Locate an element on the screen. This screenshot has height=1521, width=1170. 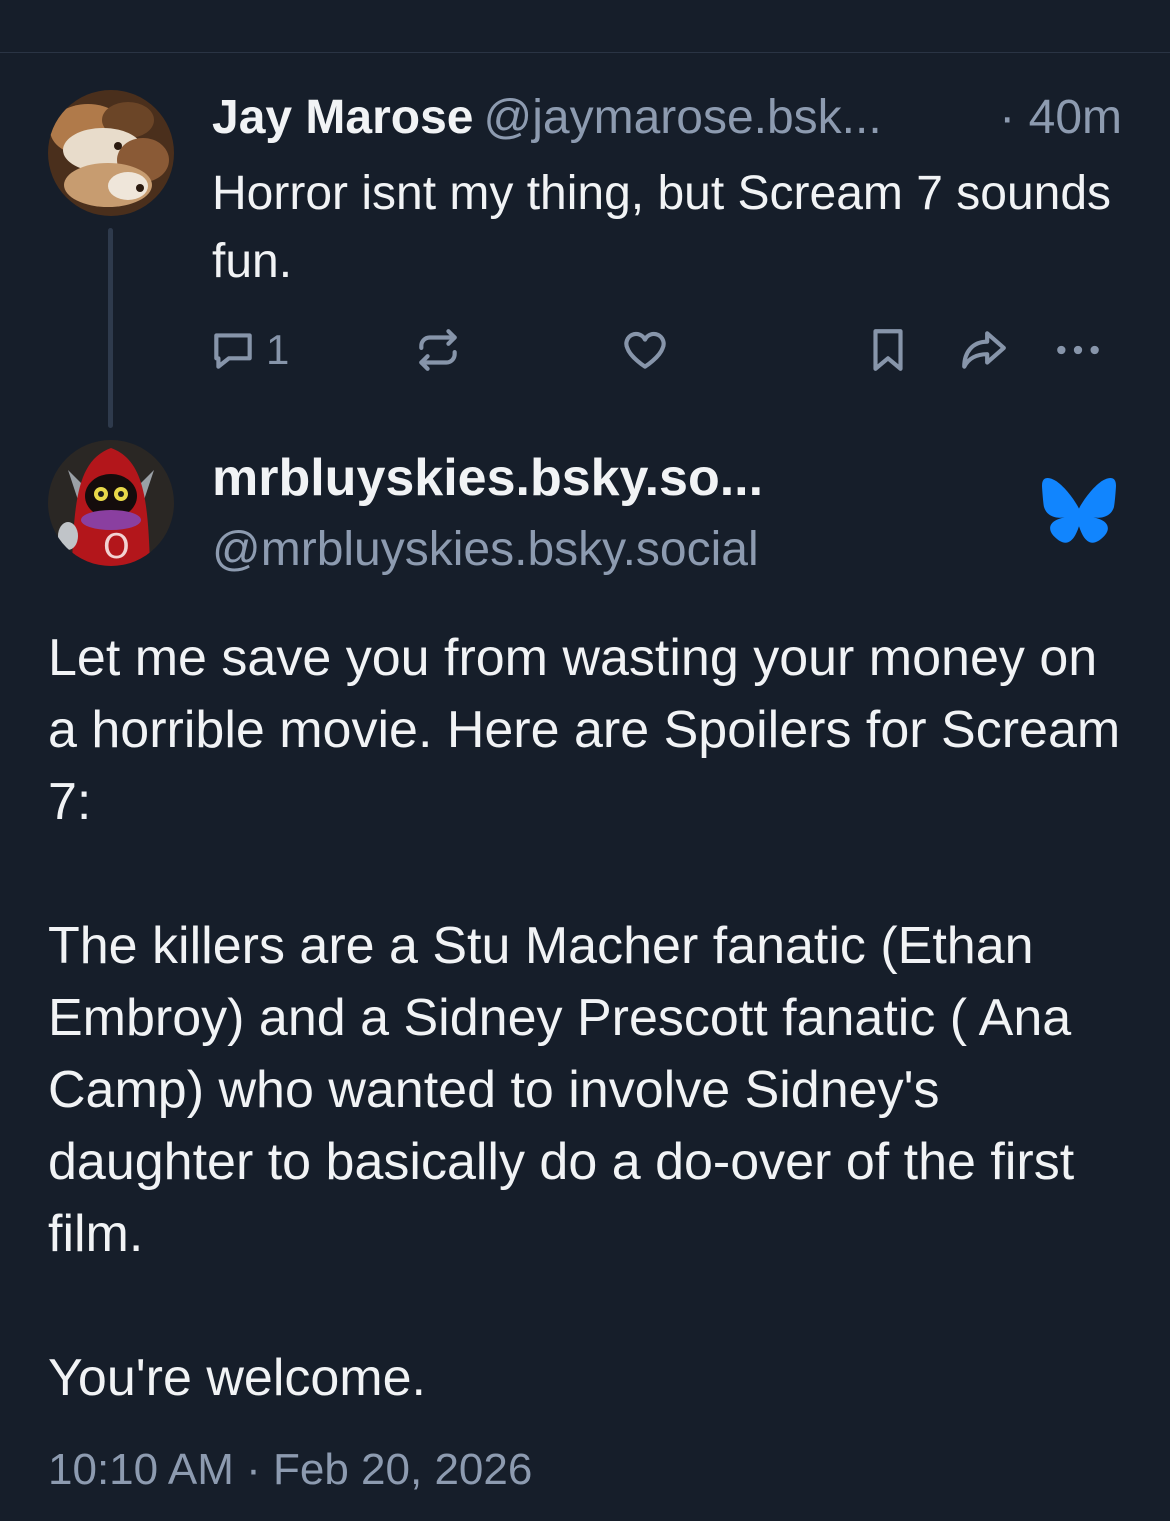
repost-icon is located at coordinates (438, 350).